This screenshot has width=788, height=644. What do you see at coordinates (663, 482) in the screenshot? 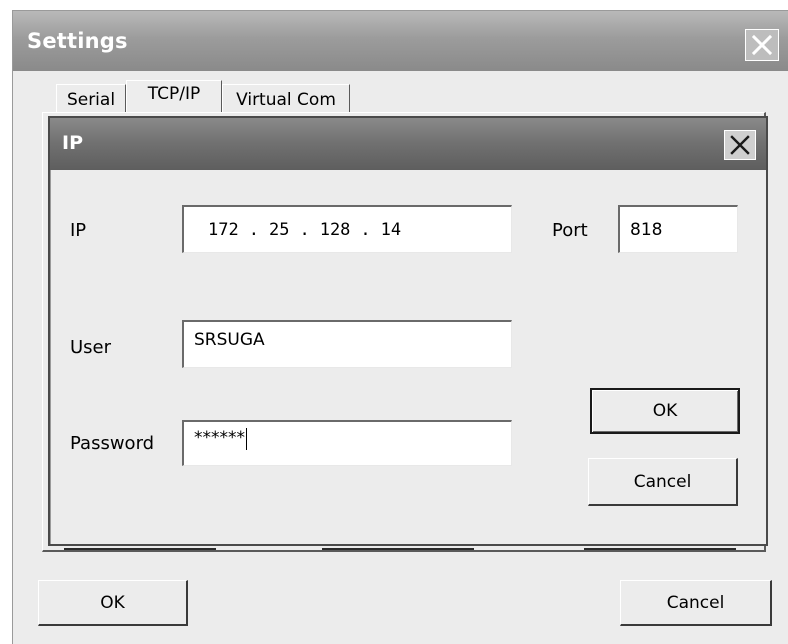
I see `dialog-cancel-button: Cancel` at bounding box center [663, 482].